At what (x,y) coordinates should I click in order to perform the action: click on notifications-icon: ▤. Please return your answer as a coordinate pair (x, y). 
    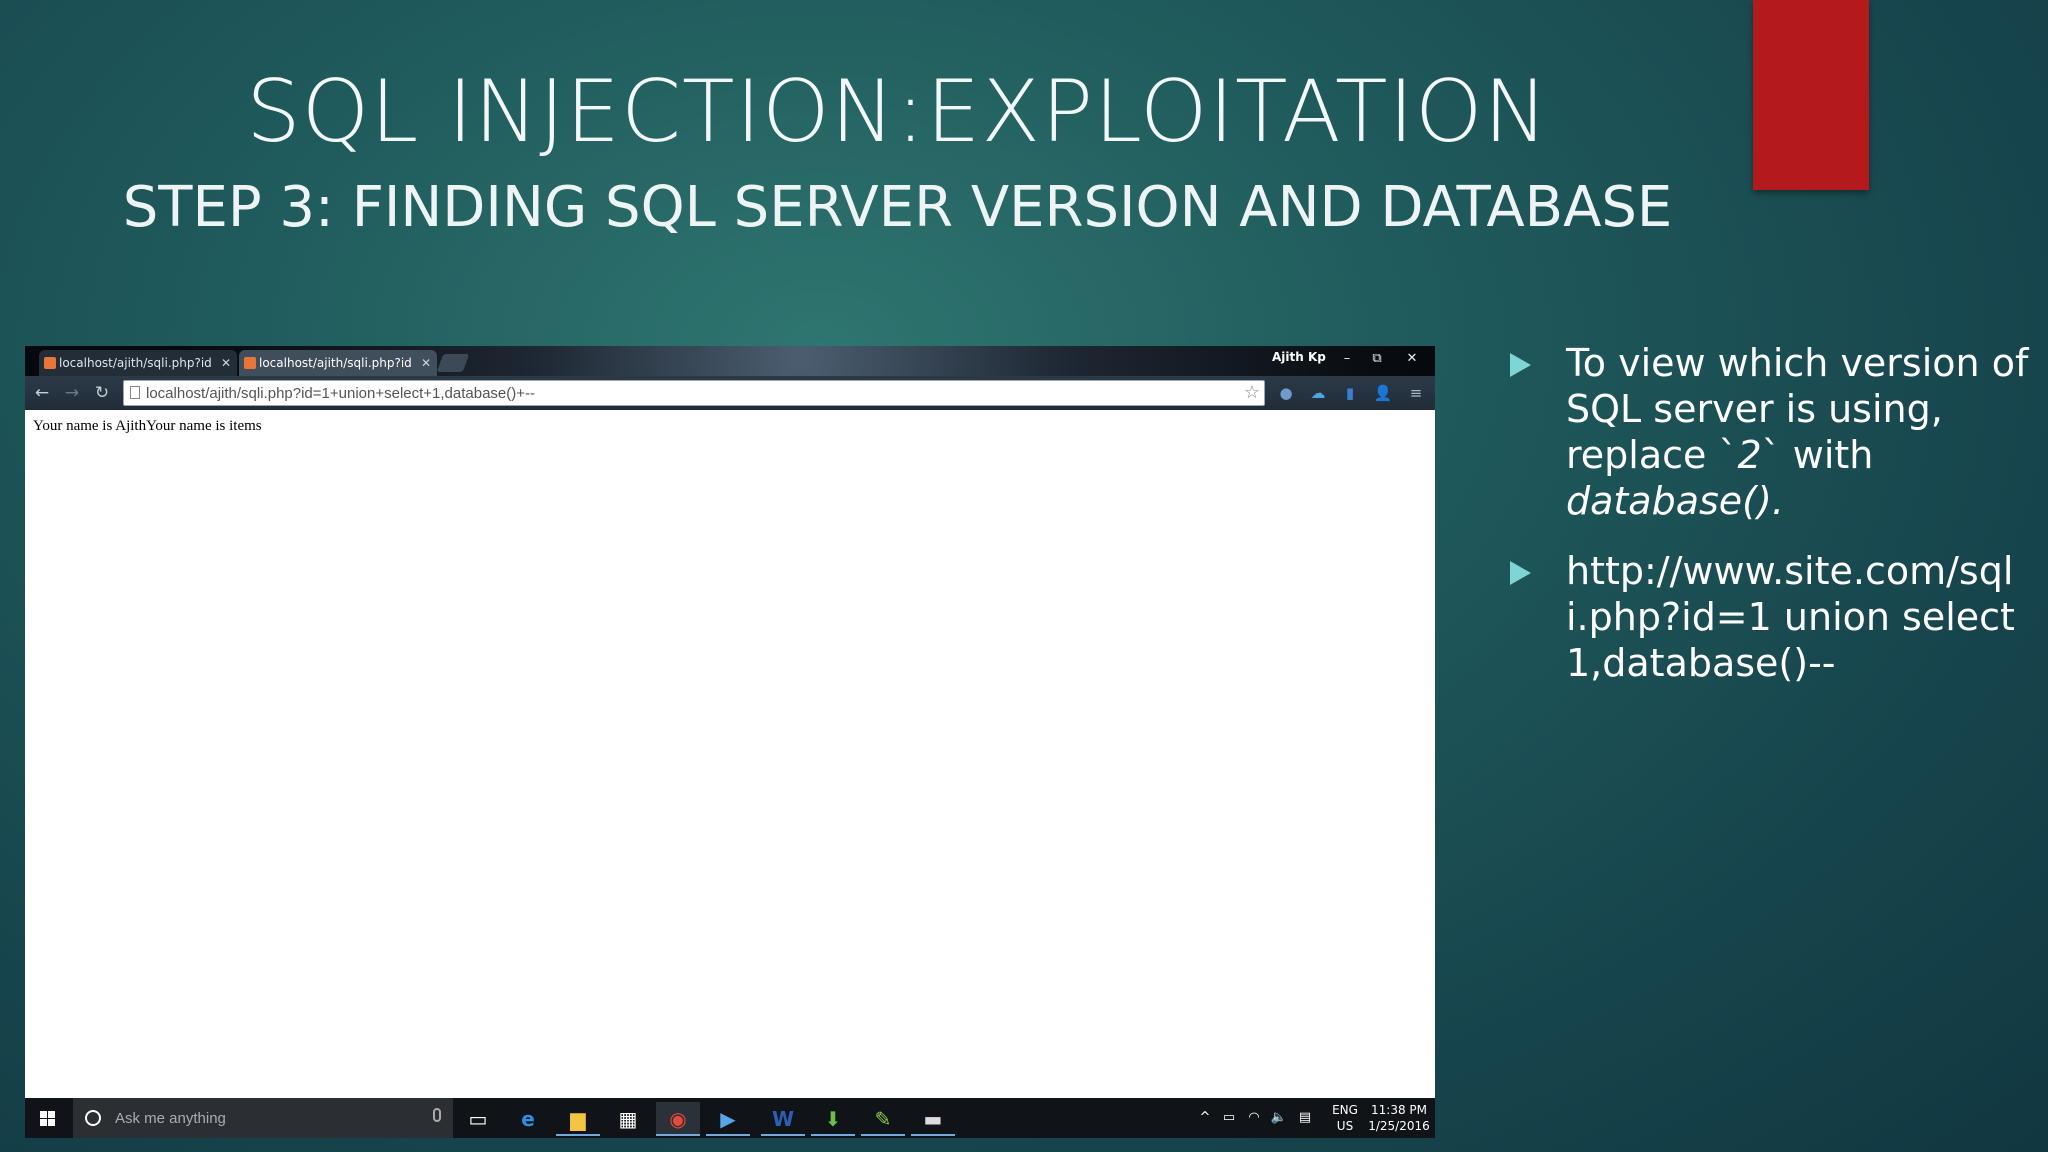
    Looking at the image, I should click on (1305, 1118).